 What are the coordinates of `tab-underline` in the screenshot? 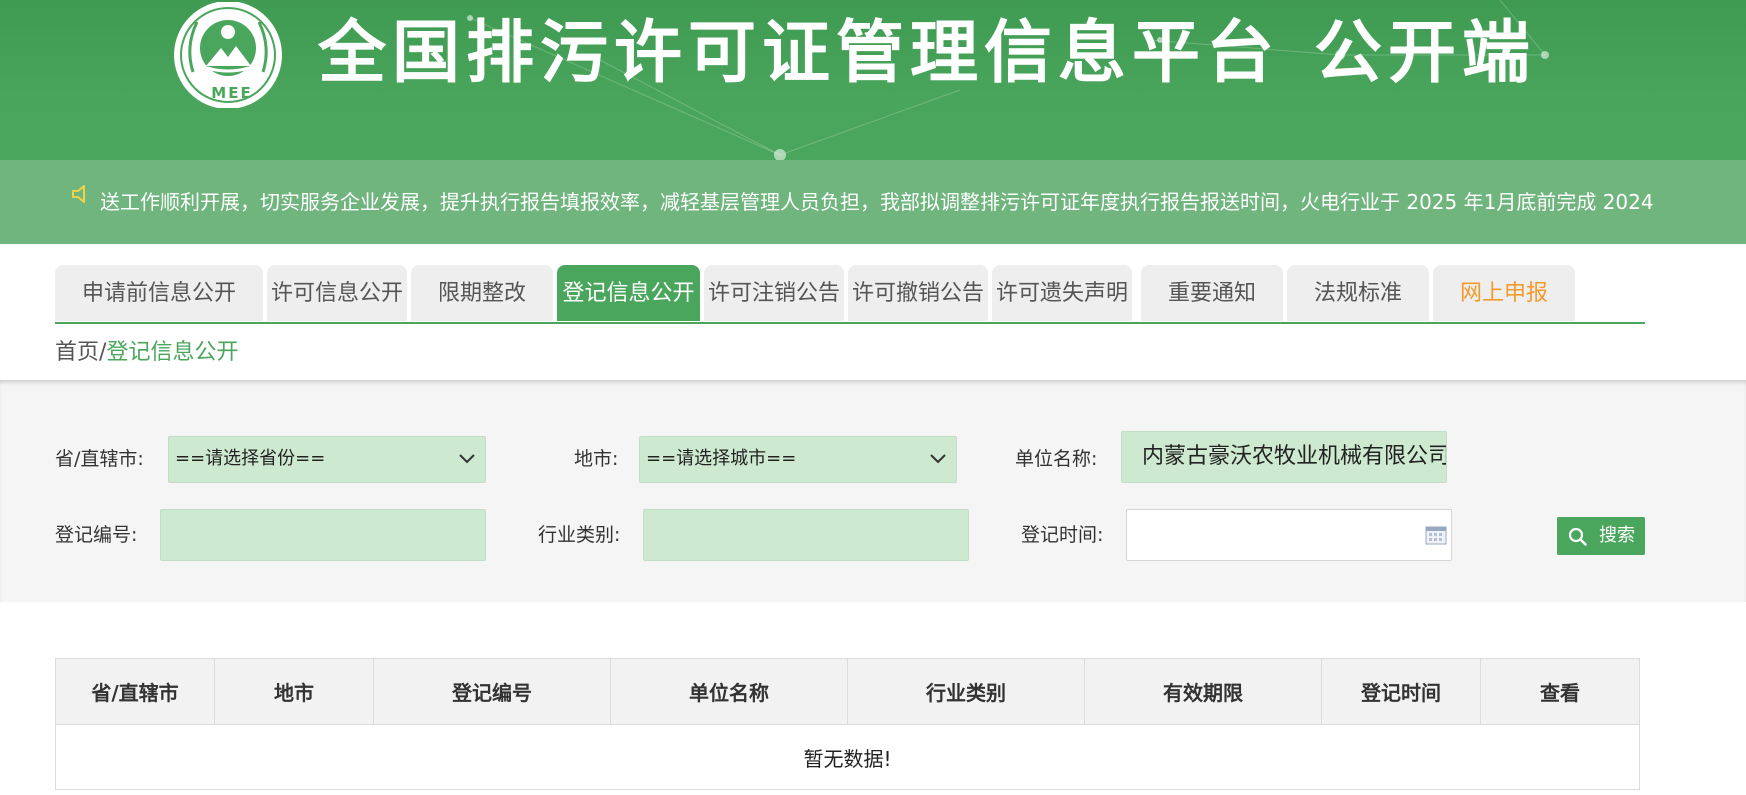 It's located at (850, 323).